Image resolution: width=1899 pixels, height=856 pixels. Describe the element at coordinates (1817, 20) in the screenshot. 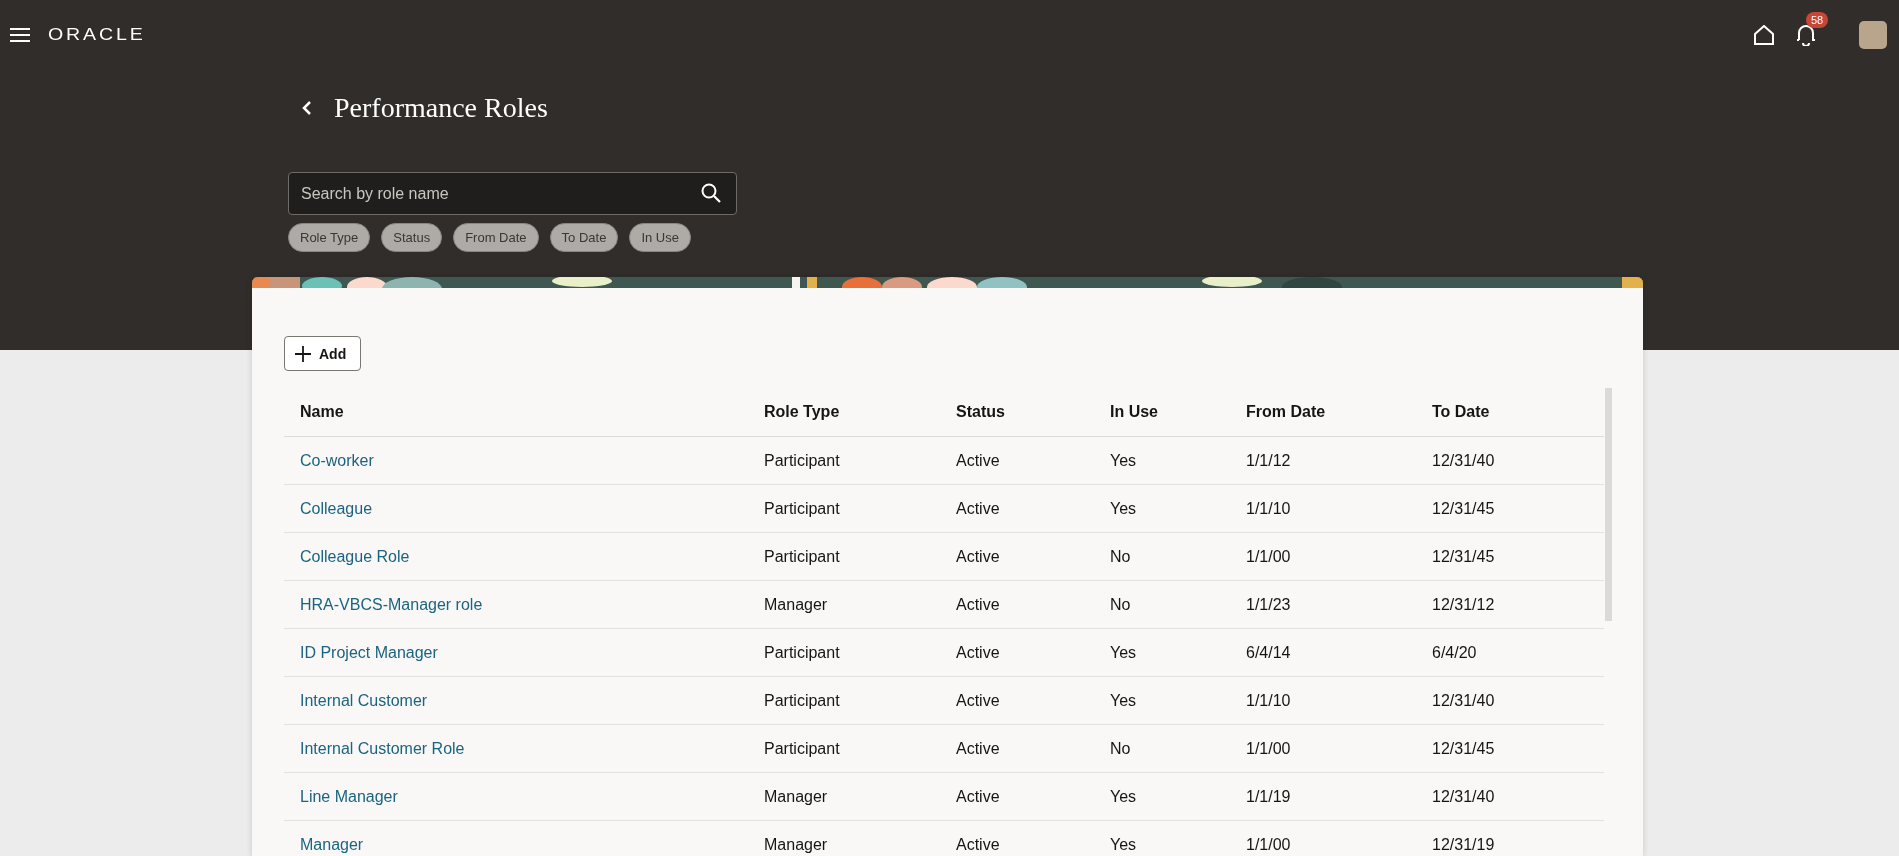

I see `notification-badge: 58` at that location.